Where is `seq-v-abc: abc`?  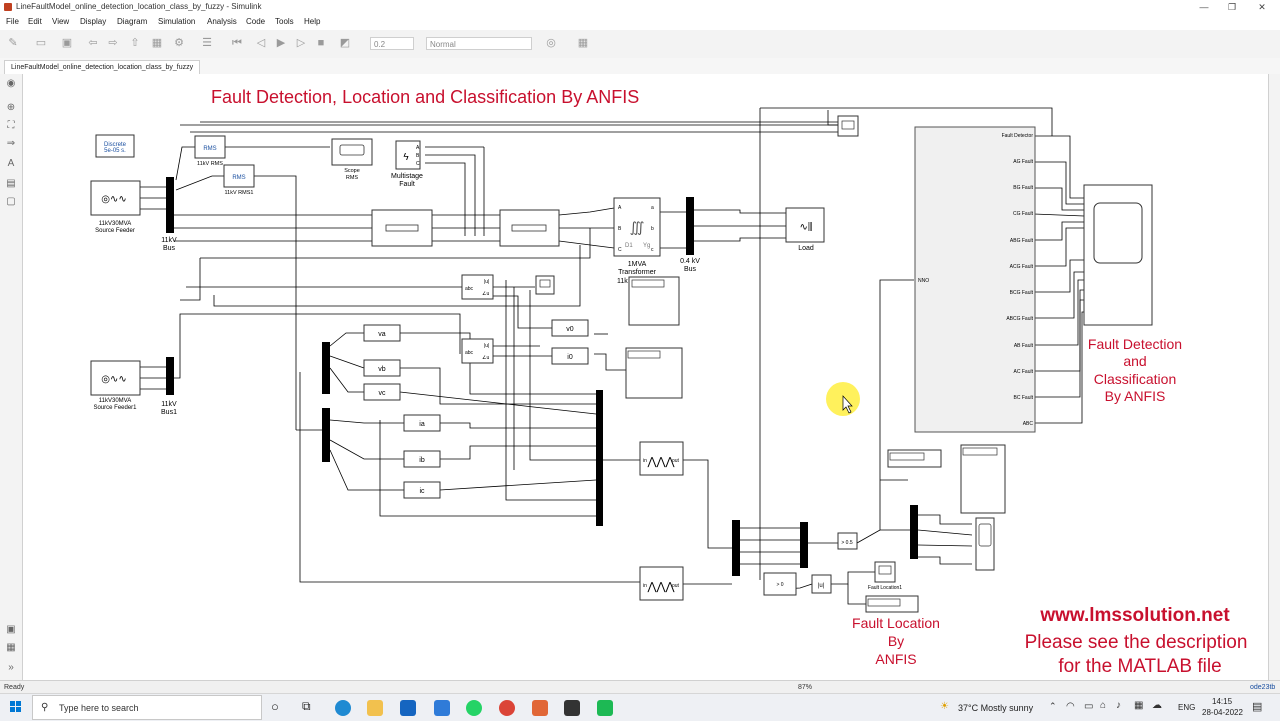
seq-v-abc: abc is located at coordinates (469, 289).